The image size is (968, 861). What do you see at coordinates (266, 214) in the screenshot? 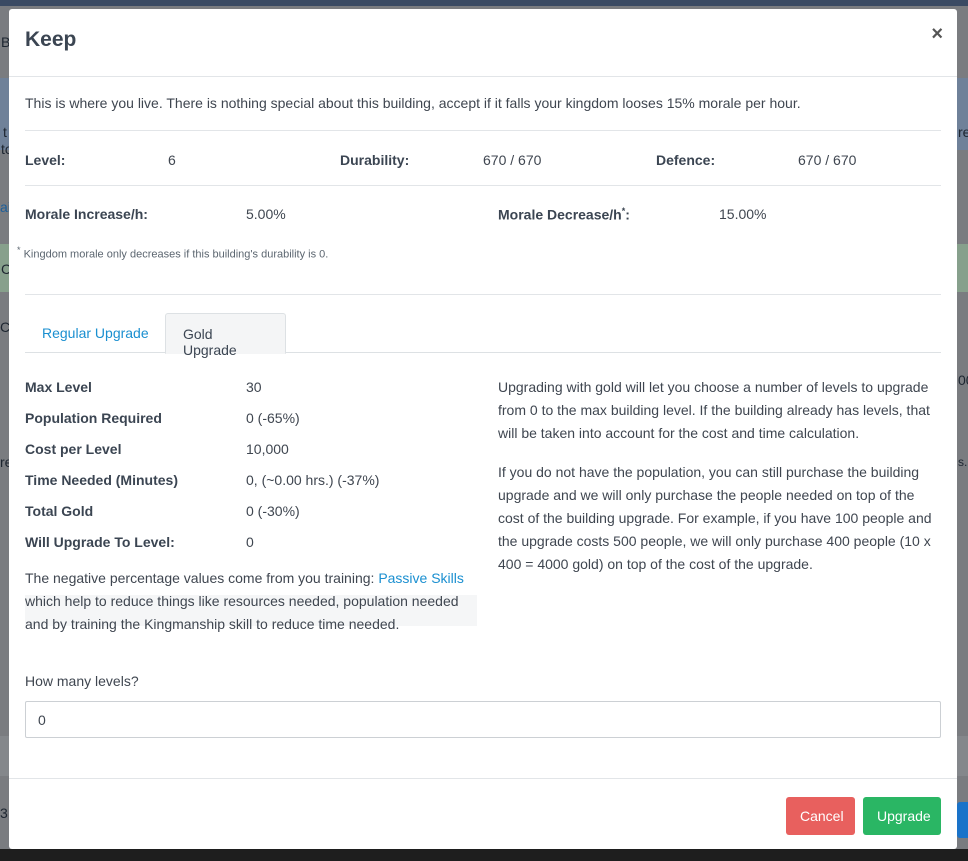
I see `morale-increase-value: 5.00%` at bounding box center [266, 214].